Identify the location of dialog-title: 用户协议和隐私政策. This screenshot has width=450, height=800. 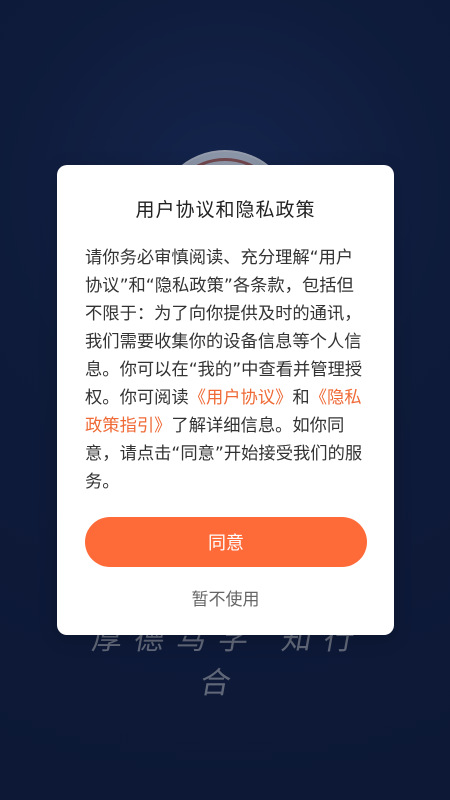
(225, 210).